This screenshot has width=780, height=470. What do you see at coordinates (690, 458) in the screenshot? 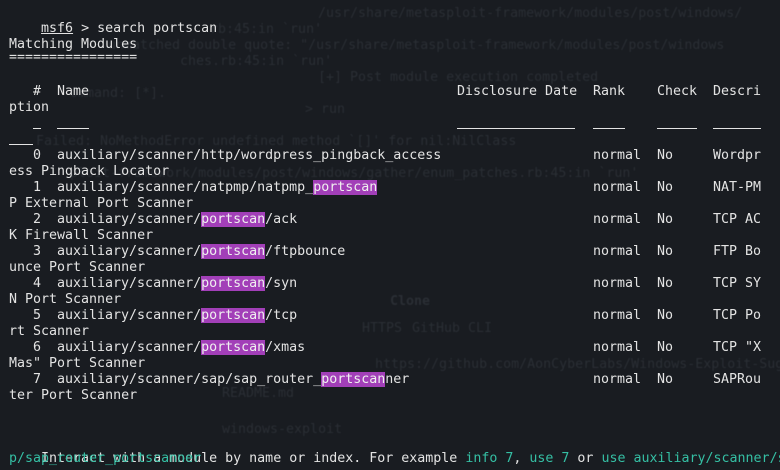
I see `footer-use-path-example: use auxiliary/scanner/sa` at bounding box center [690, 458].